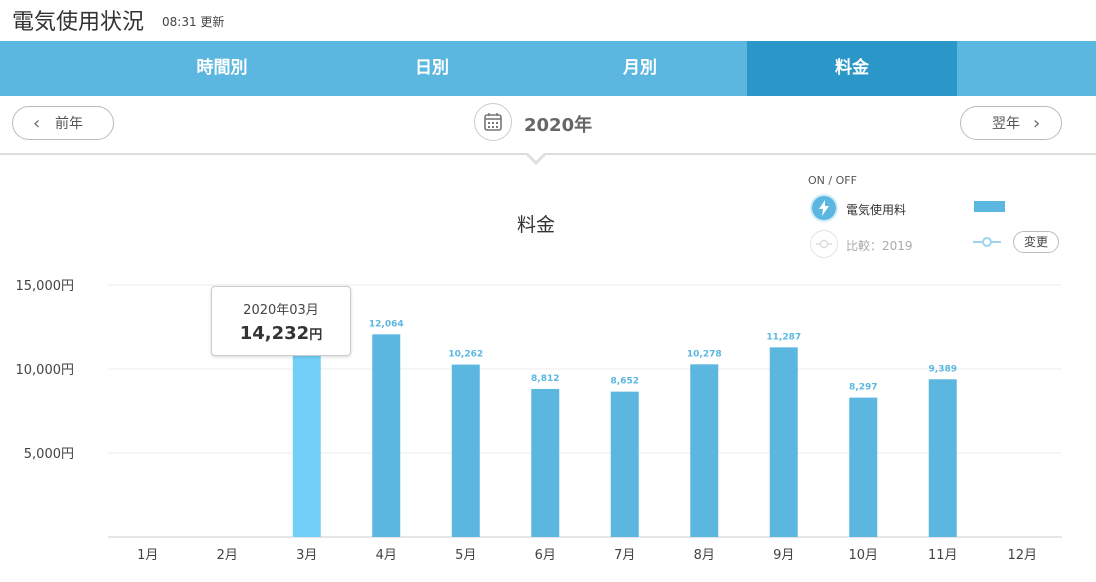 The width and height of the screenshot is (1096, 582). What do you see at coordinates (943, 369) in the screenshot?
I see `data-label: 9,389` at bounding box center [943, 369].